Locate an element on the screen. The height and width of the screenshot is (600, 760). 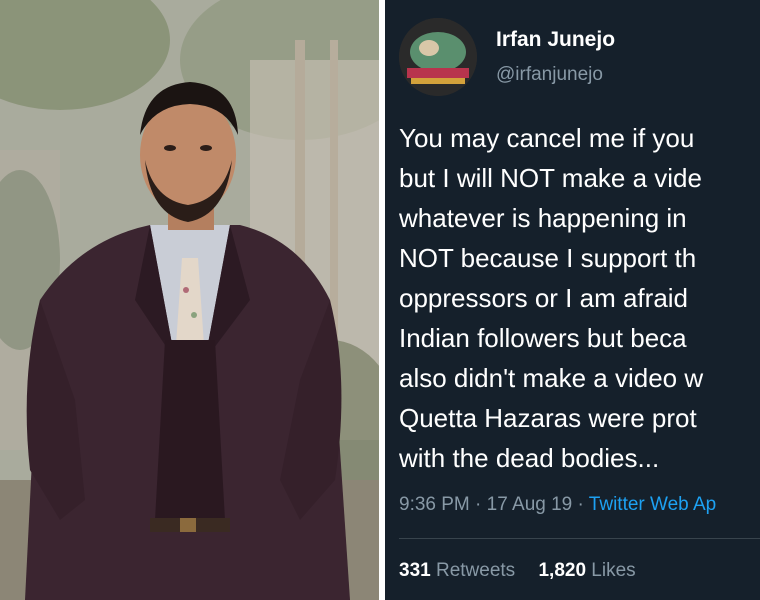
tweet-line: oppressors or I am afraid is located at coordinates (544, 298).